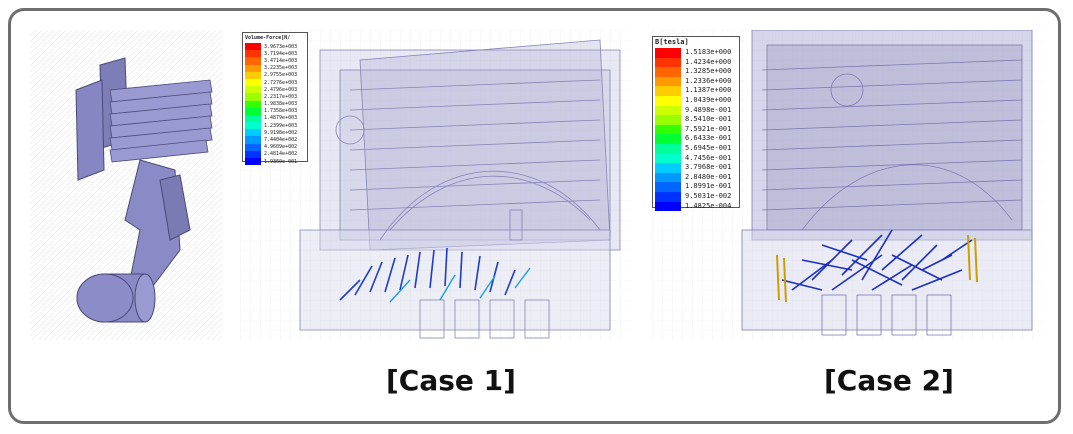  I want to click on case1-legend-row: 1.9360e-001, so click(275, 162).